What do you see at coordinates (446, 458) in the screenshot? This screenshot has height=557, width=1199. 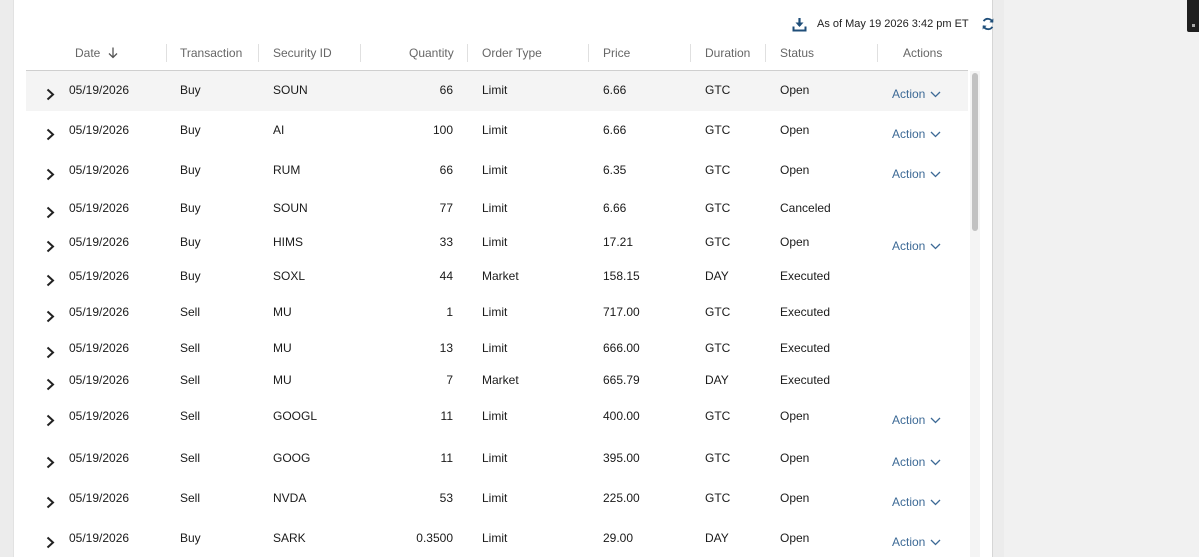 I see `cell-quantity: 11` at bounding box center [446, 458].